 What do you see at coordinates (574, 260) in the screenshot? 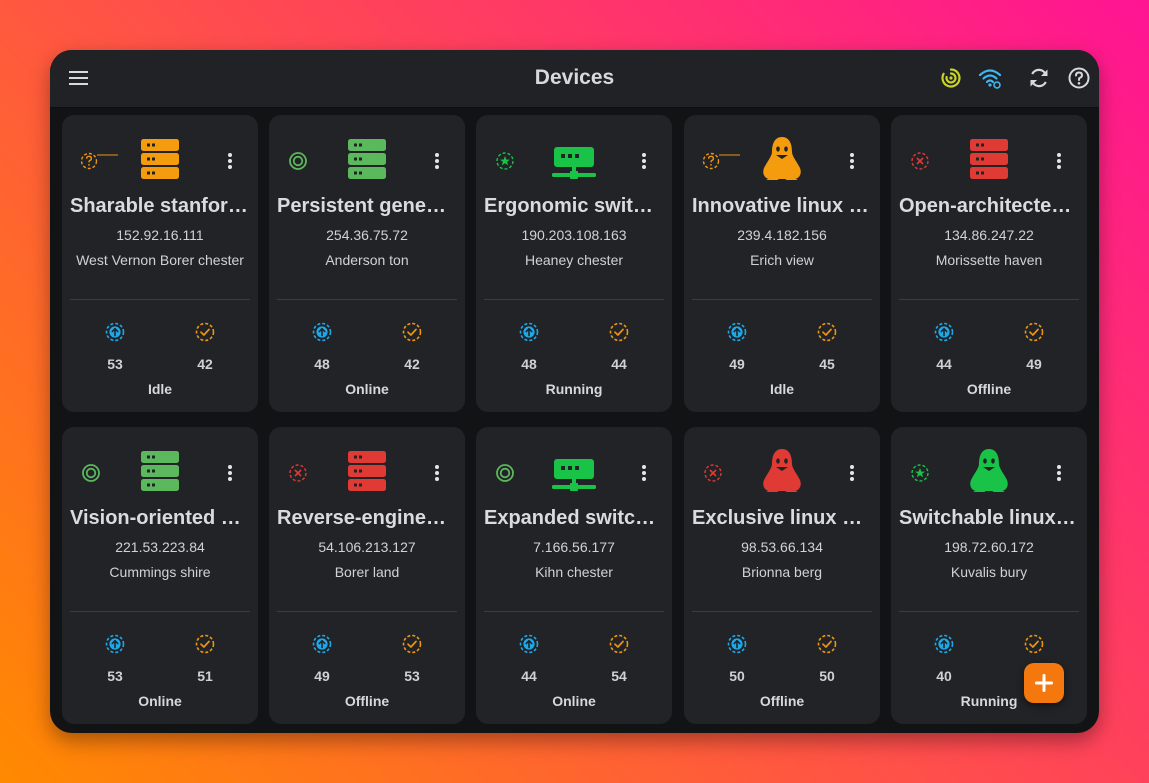
I see `device-location: Heaney chester` at bounding box center [574, 260].